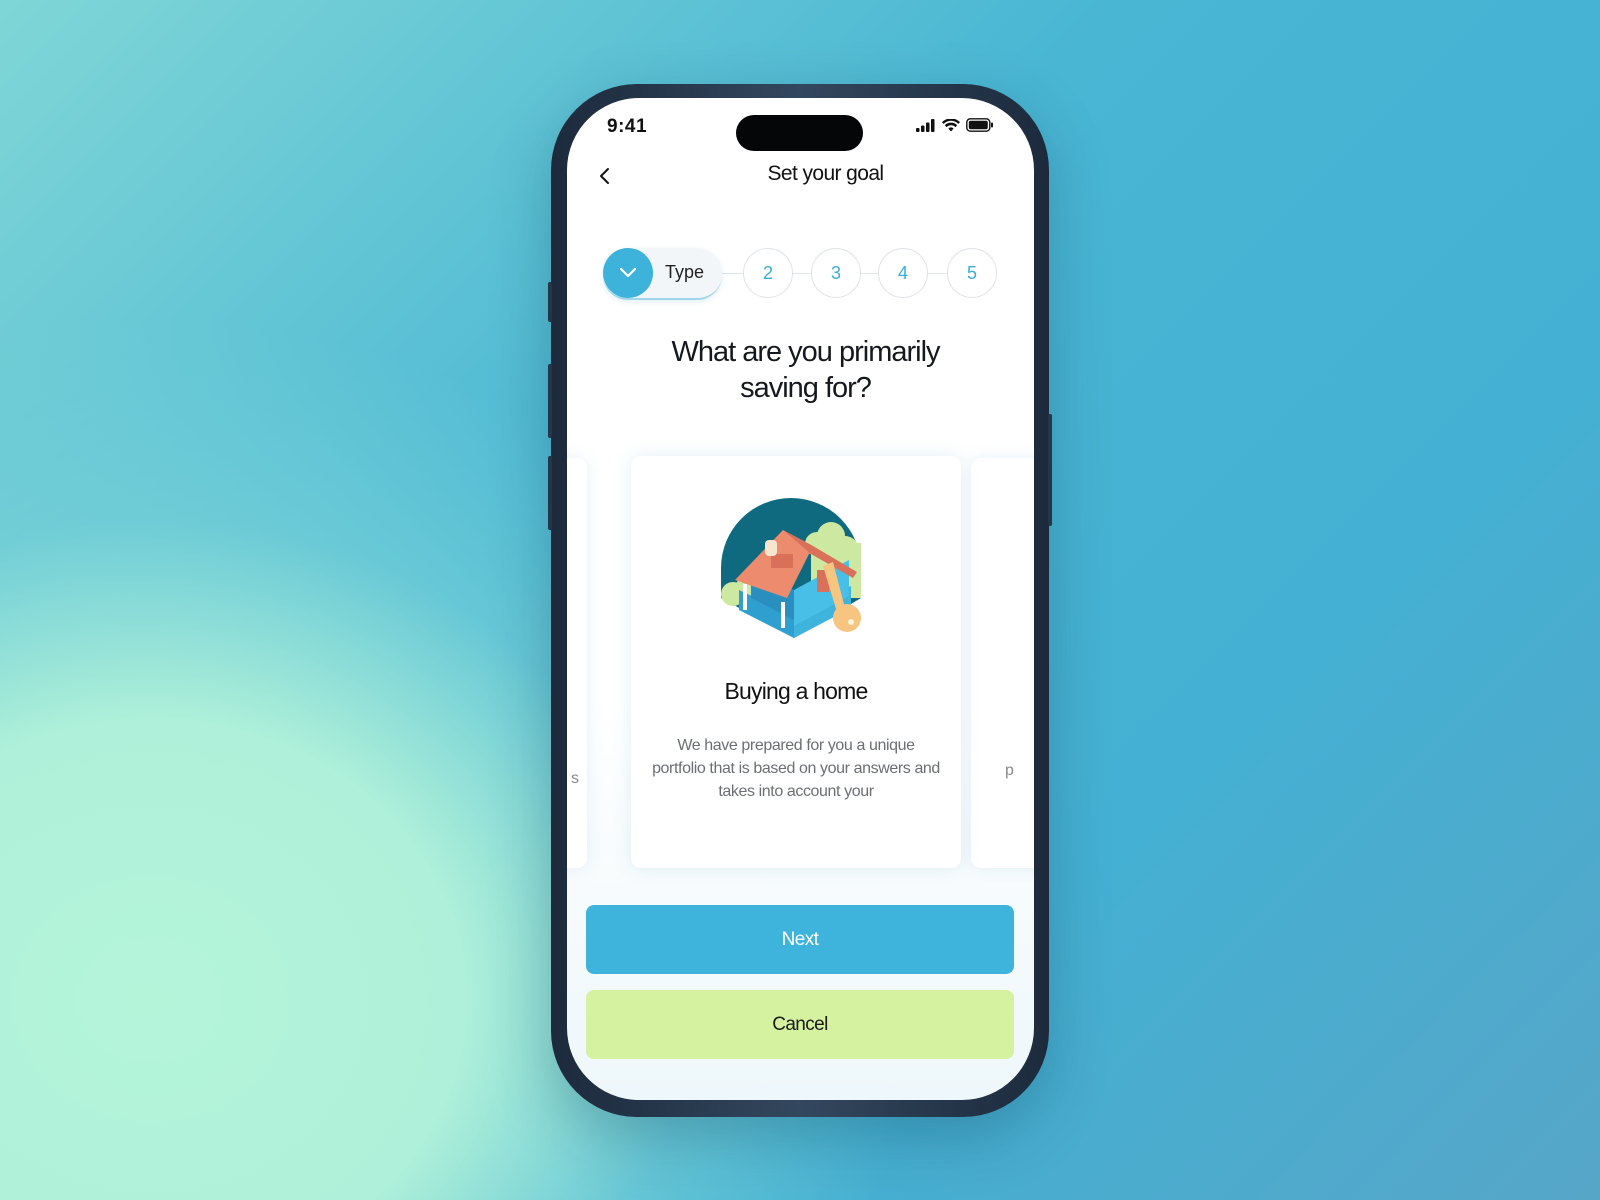 Image resolution: width=1600 pixels, height=1200 pixels. Describe the element at coordinates (796, 691) in the screenshot. I see `card-title: Buying a home` at that location.